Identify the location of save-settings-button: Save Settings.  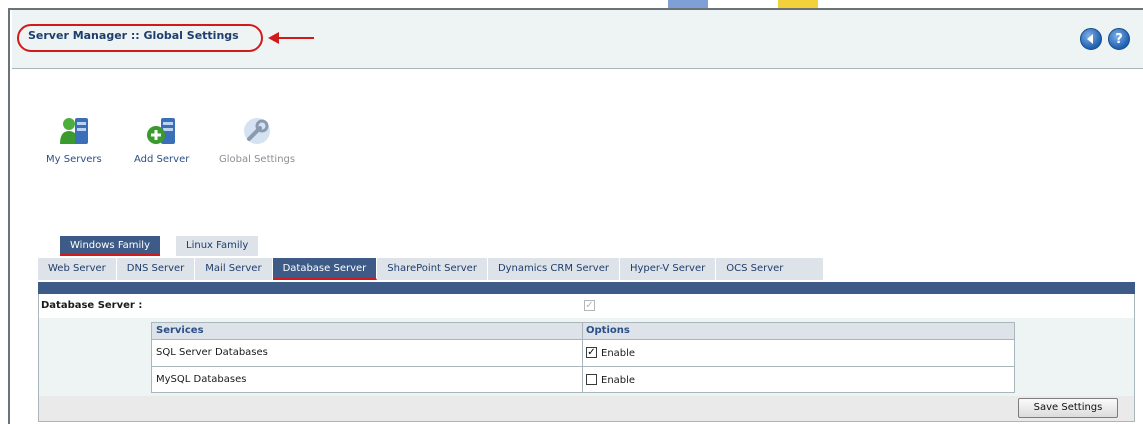
(1068, 408).